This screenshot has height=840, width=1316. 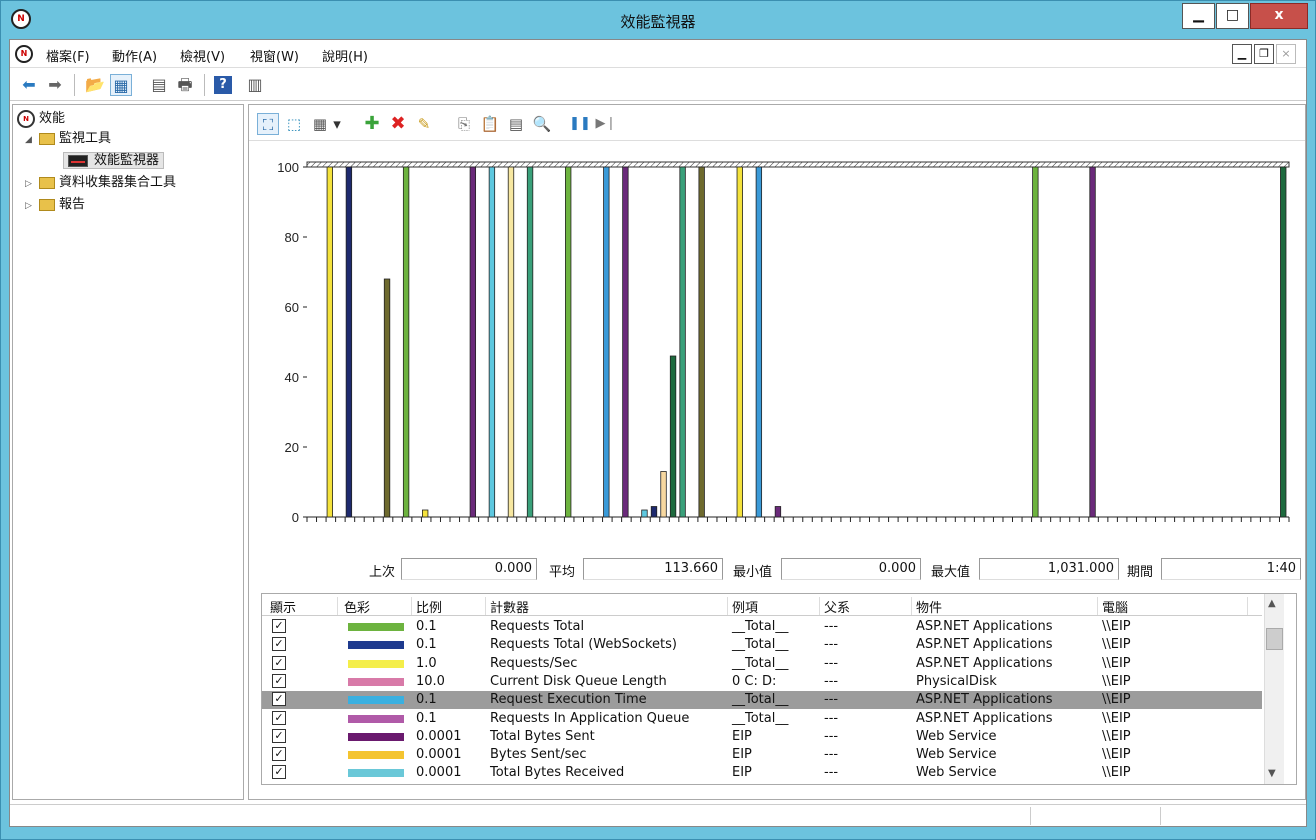 What do you see at coordinates (1242, 54) in the screenshot?
I see `mdi-minimize-button: ▁` at bounding box center [1242, 54].